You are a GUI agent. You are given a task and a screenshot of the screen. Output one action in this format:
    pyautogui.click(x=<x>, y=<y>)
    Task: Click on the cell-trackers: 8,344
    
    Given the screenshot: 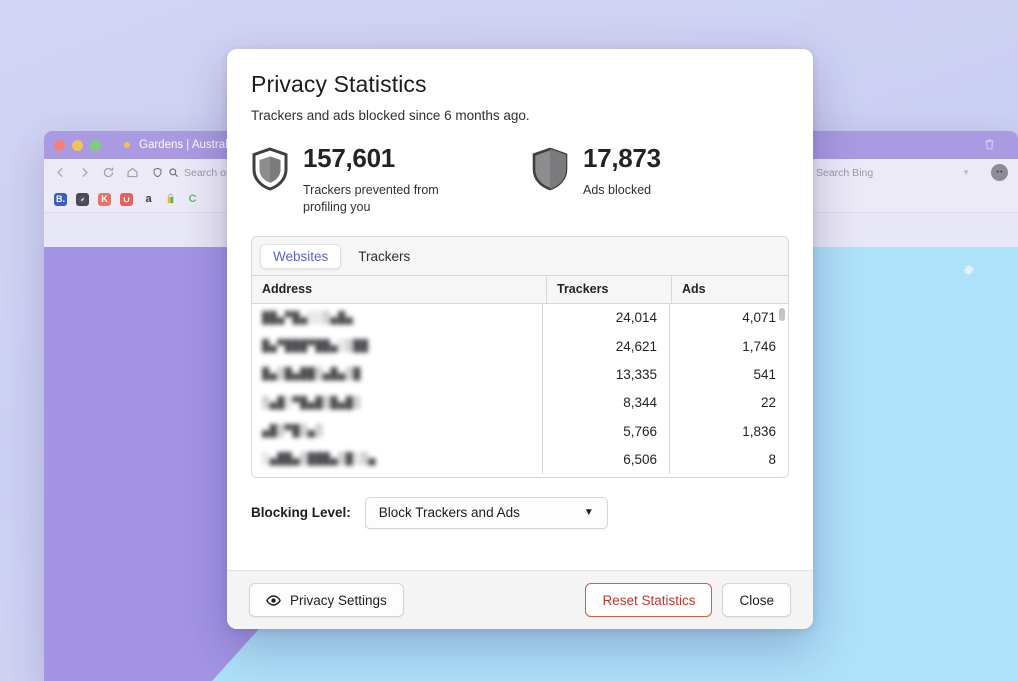 What is the action you would take?
    pyautogui.click(x=605, y=402)
    